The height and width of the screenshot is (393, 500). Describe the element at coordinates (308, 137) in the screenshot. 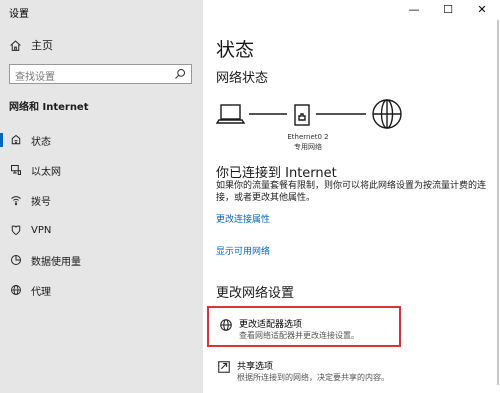

I see `adapter-name: Ethernet0 2` at that location.